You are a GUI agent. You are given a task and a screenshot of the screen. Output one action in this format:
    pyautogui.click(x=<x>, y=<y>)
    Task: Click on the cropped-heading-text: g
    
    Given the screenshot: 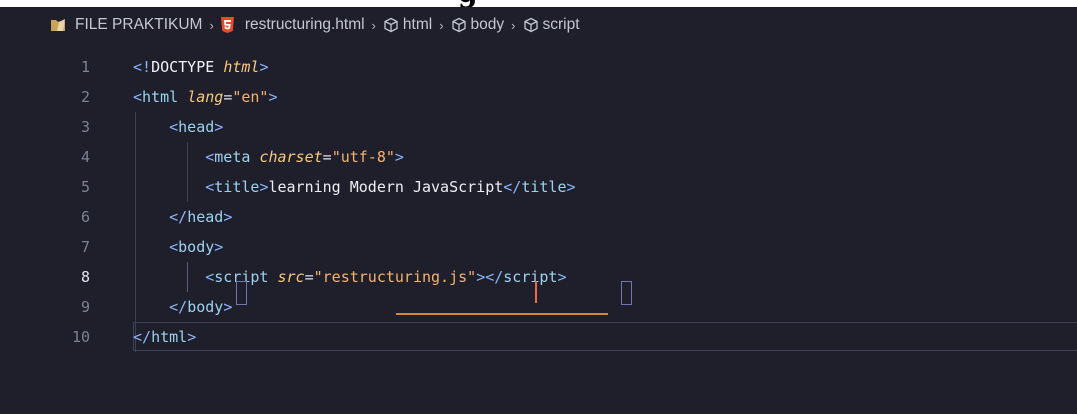 What is the action you would take?
    pyautogui.click(x=468, y=3)
    